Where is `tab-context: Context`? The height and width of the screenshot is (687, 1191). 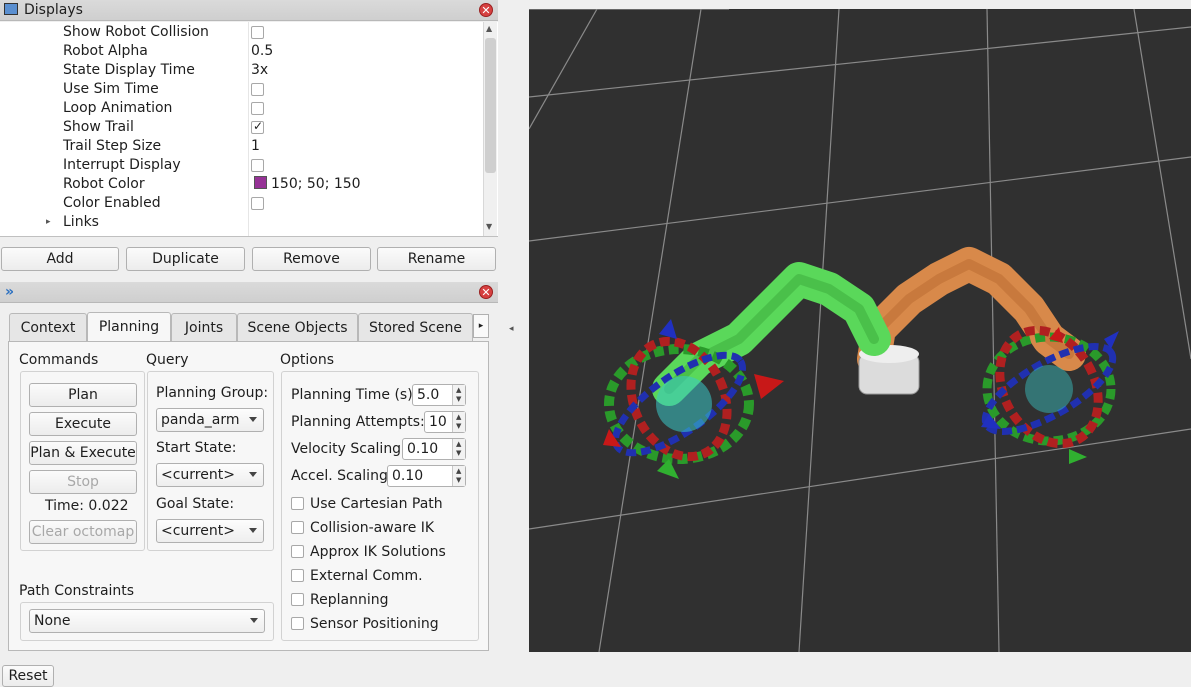
tab-context: Context is located at coordinates (48, 327).